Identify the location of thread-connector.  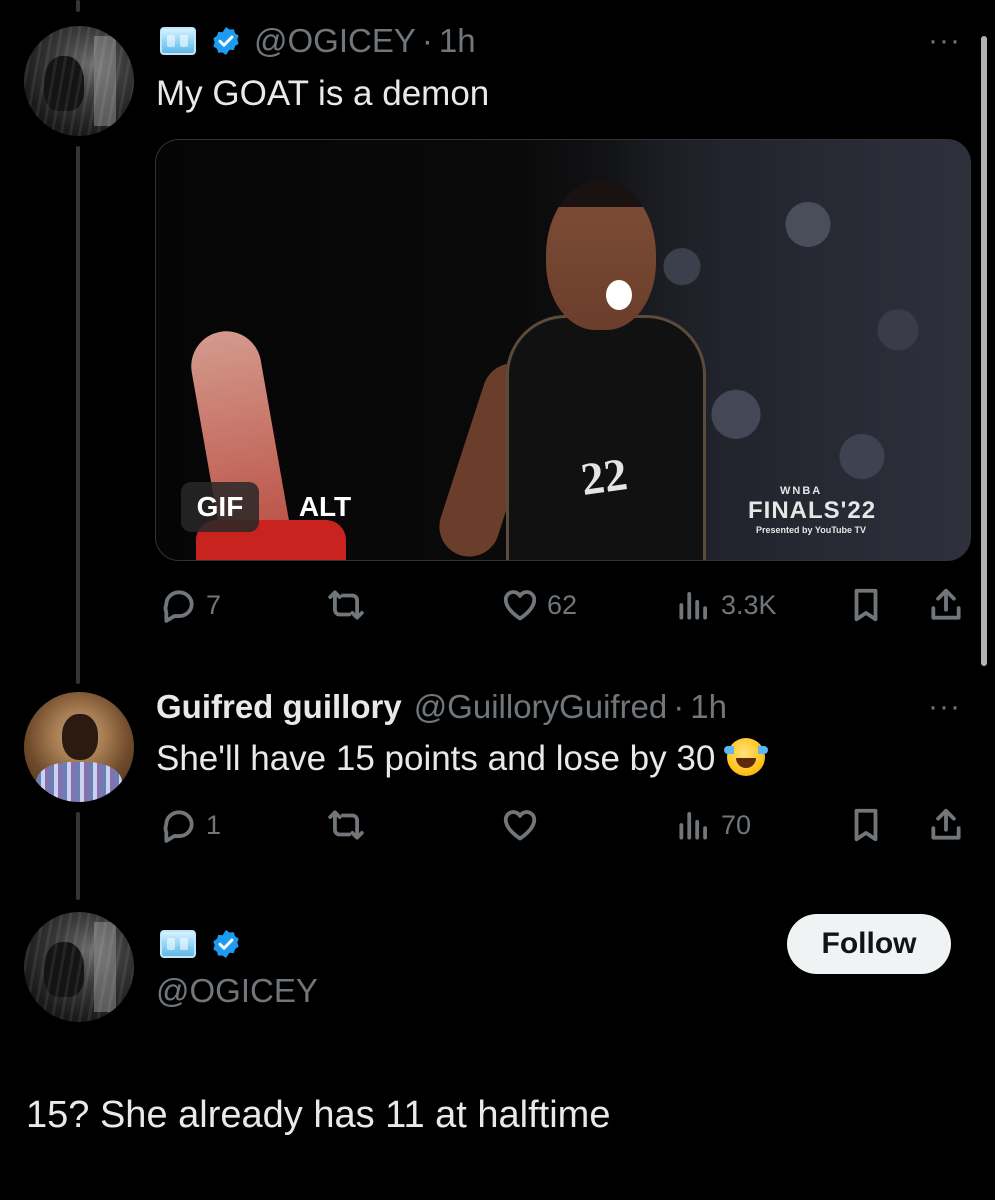
(78, 415).